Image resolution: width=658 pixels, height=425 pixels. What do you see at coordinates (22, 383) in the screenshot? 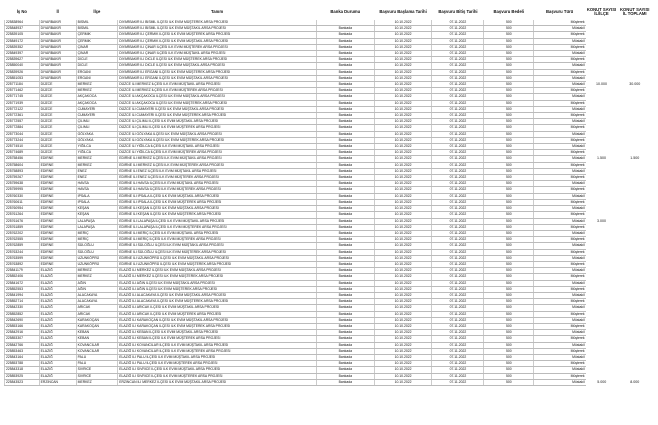
I see `cell-is-no: 225843523` at bounding box center [22, 383].